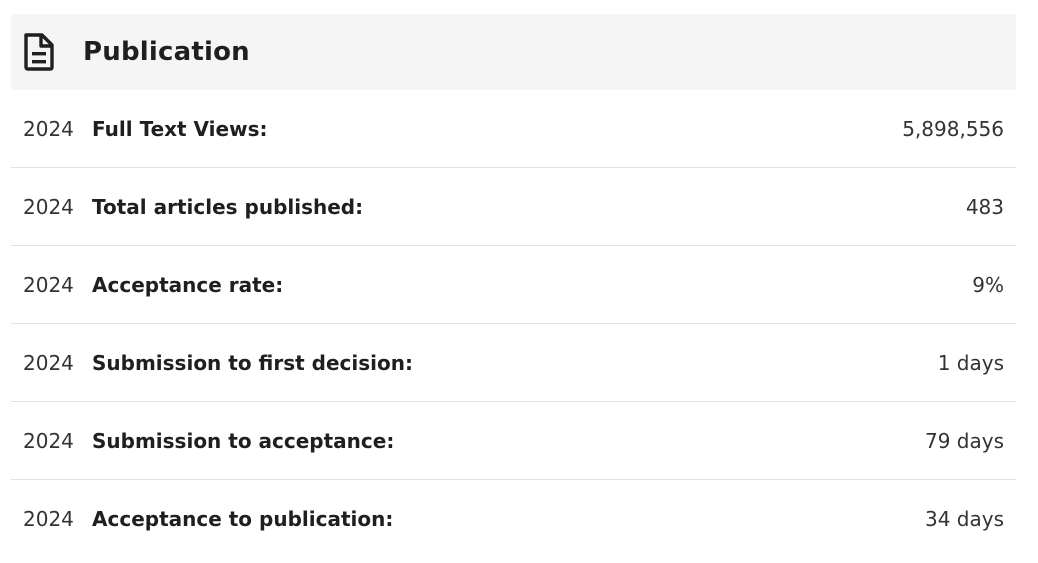 The image size is (1038, 563). I want to click on stat-value: 34 days, so click(964, 519).